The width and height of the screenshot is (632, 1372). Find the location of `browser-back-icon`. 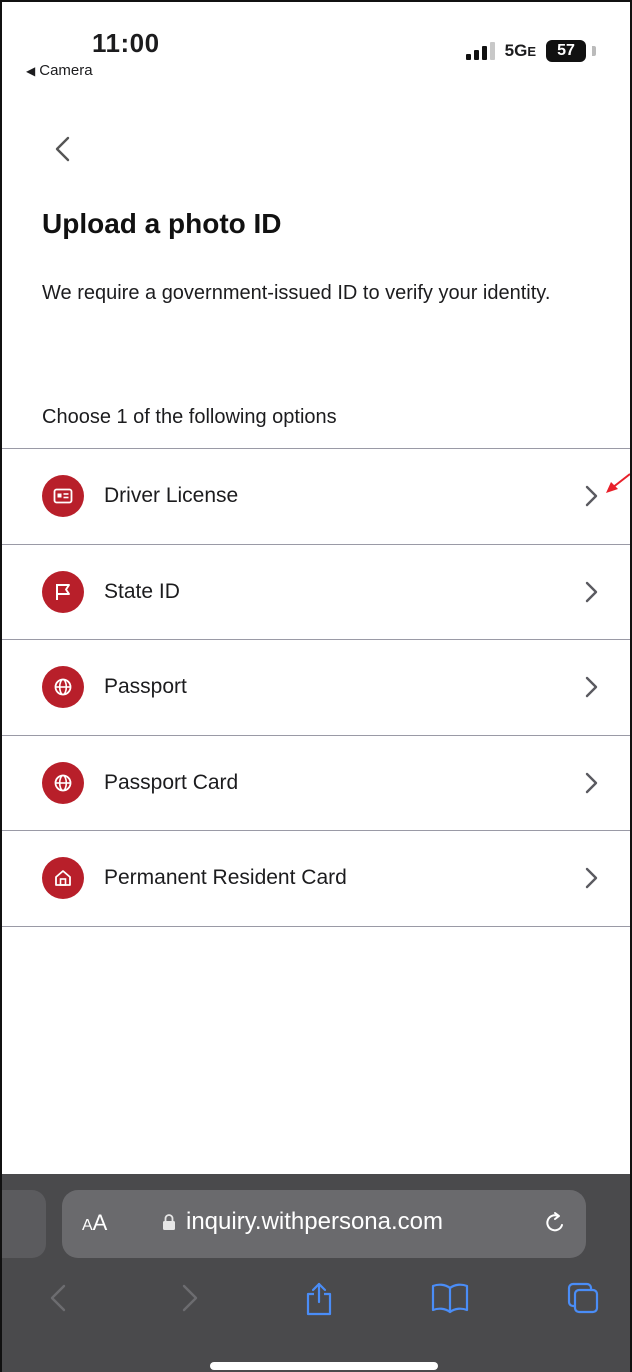

browser-back-icon is located at coordinates (59, 1298).